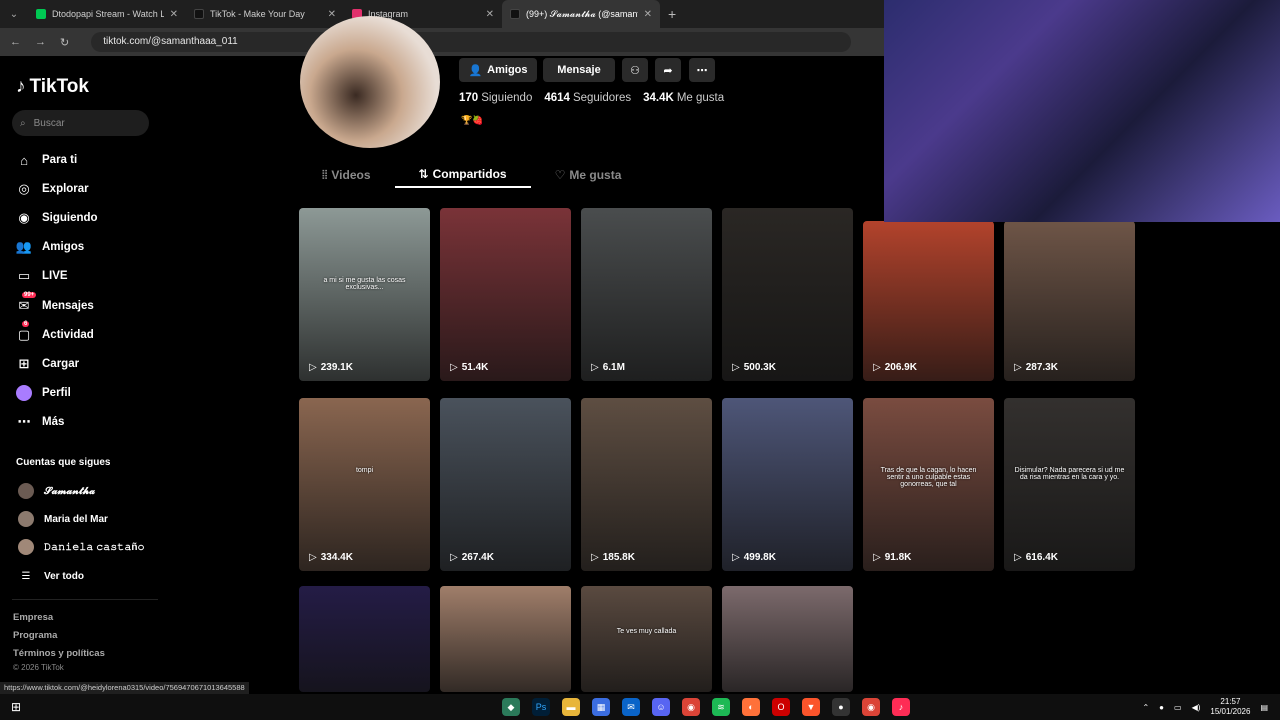  What do you see at coordinates (928, 301) in the screenshot?
I see `video-thumbnail: ▷ 206.9K` at bounding box center [928, 301].